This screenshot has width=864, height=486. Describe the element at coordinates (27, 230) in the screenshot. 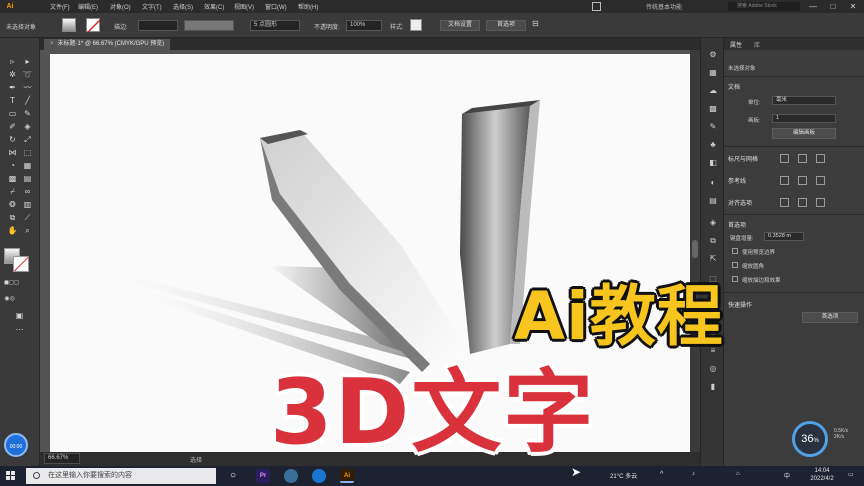

I see `zoom-tool-icon: ⌕` at that location.